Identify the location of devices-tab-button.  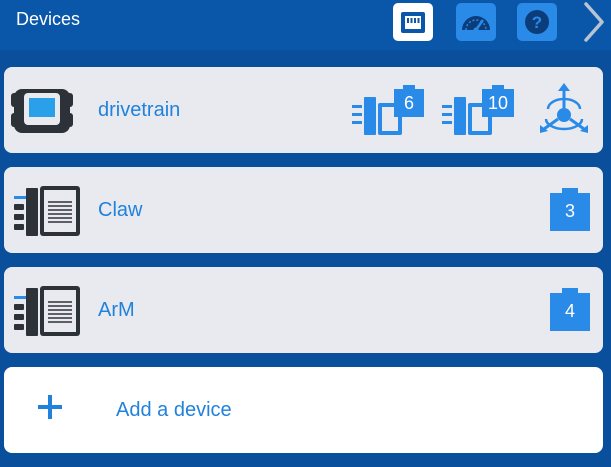
(413, 22).